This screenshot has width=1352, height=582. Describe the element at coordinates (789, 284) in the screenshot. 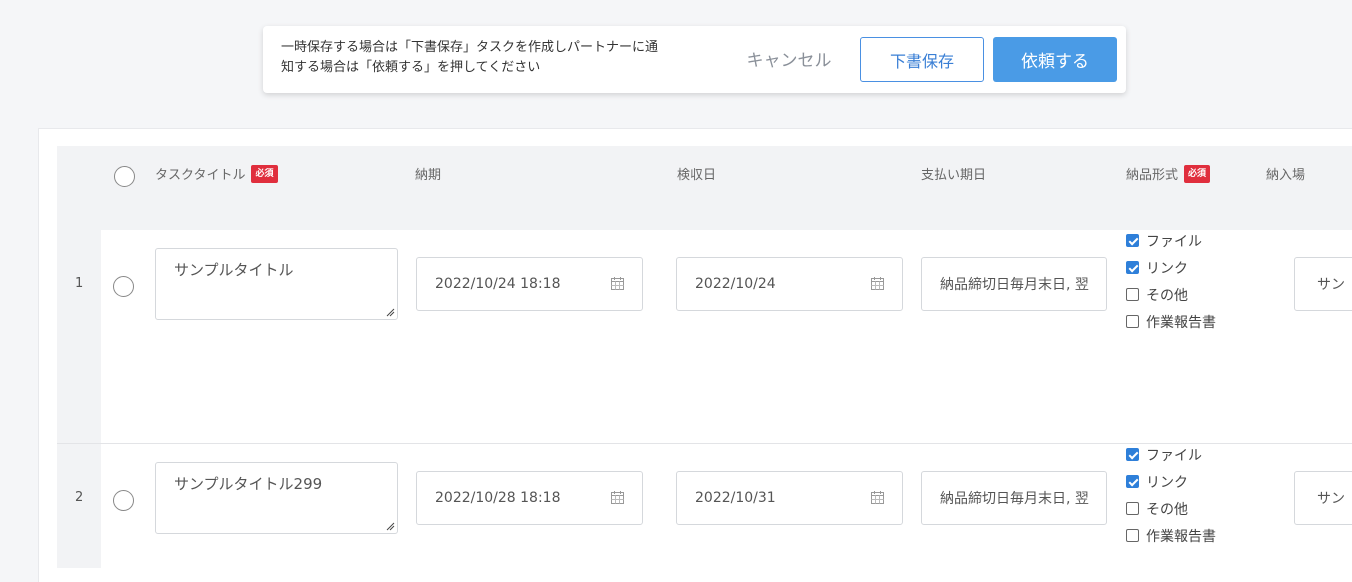

I see `inspection-date-input: 2022/10/24` at that location.